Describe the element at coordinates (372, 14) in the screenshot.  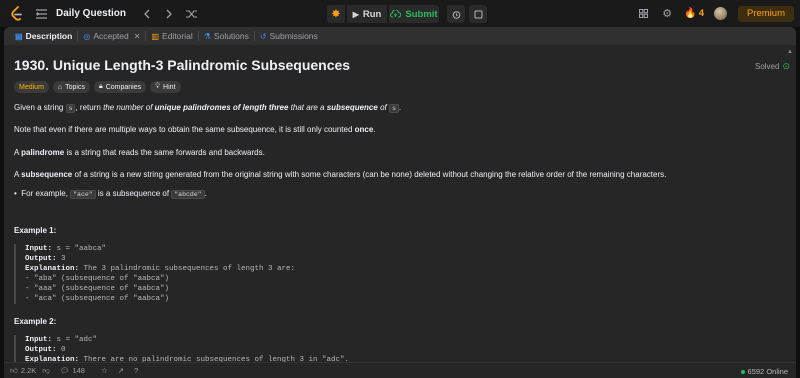
I see `run-label: Run` at that location.